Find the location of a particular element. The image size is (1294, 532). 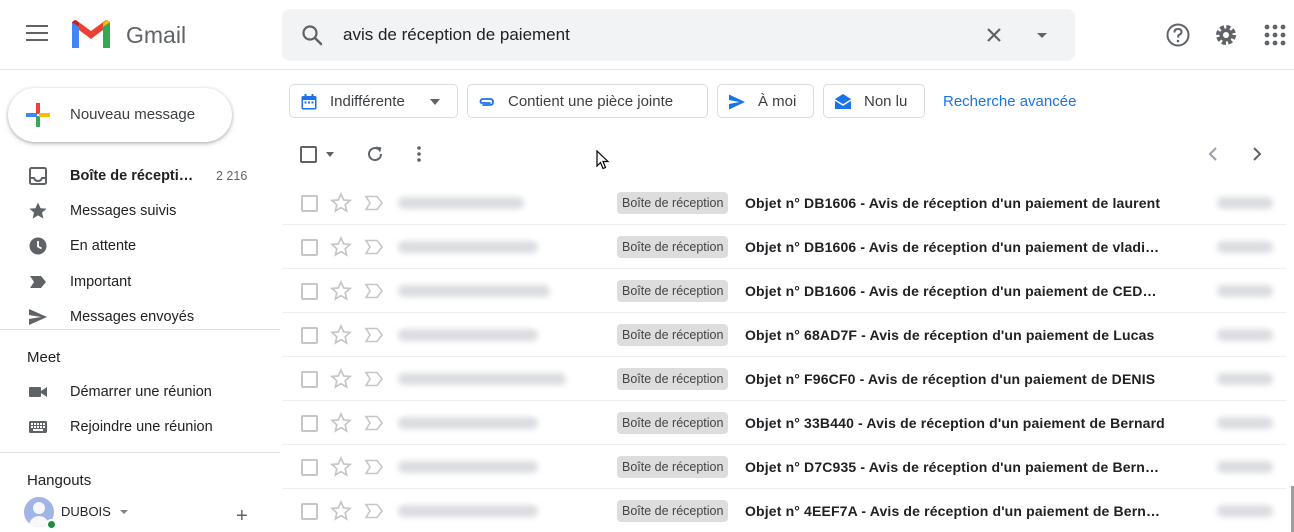

important-icon is located at coordinates (38, 282).